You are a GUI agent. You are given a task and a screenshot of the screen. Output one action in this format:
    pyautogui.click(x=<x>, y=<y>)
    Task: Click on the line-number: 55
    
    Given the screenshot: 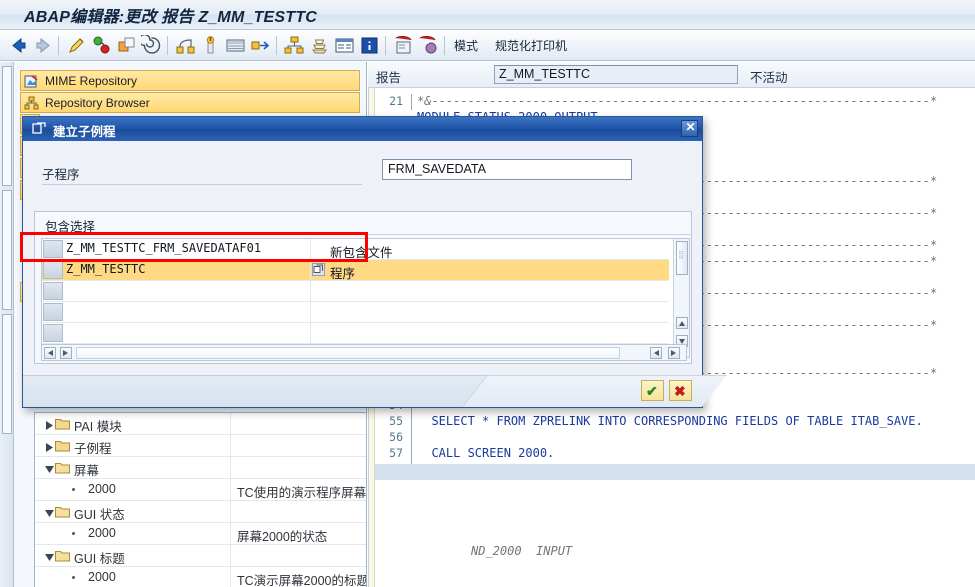 What is the action you would take?
    pyautogui.click(x=396, y=421)
    